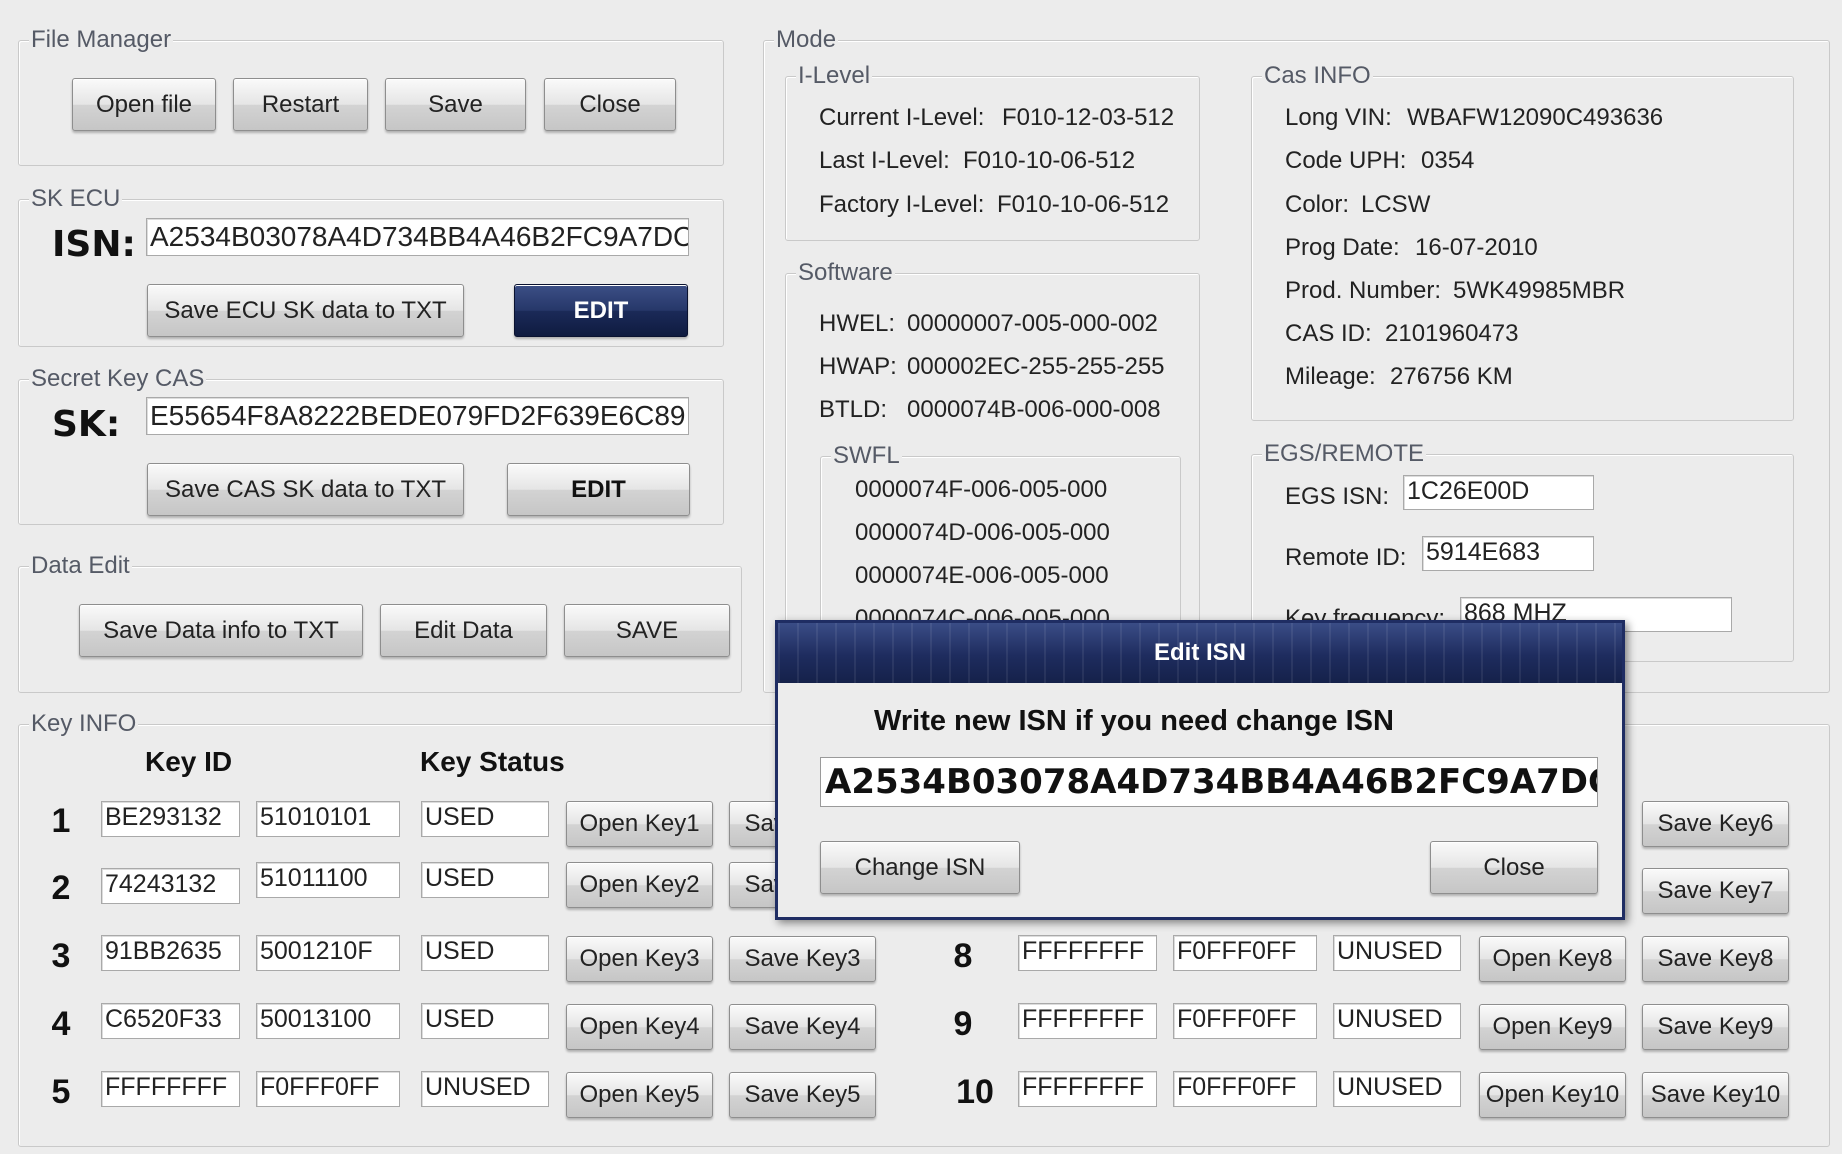  What do you see at coordinates (170, 819) in the screenshot?
I see `key-id-field: BE293132` at bounding box center [170, 819].